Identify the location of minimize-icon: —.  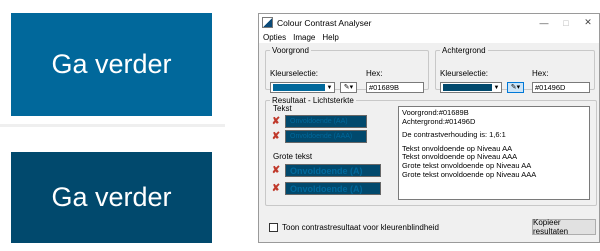
(544, 23).